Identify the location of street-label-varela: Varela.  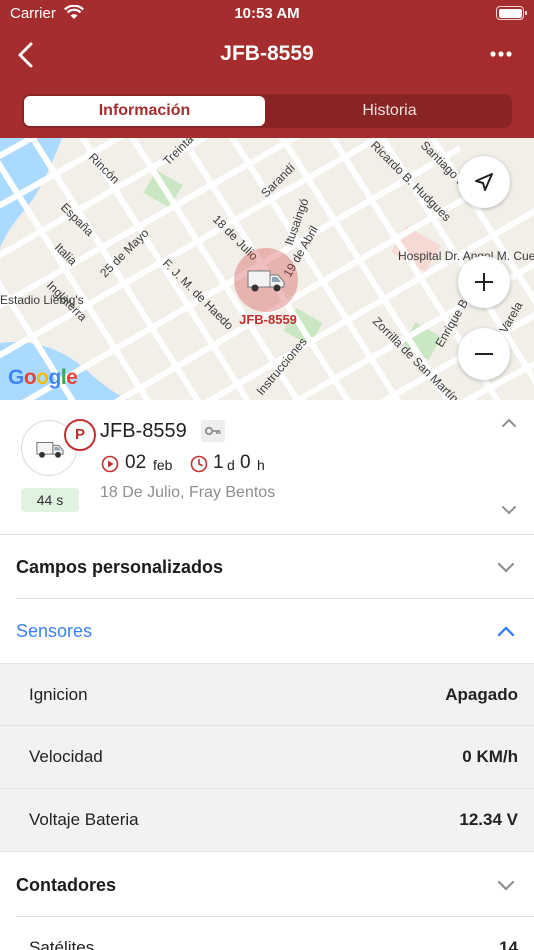
(510, 317).